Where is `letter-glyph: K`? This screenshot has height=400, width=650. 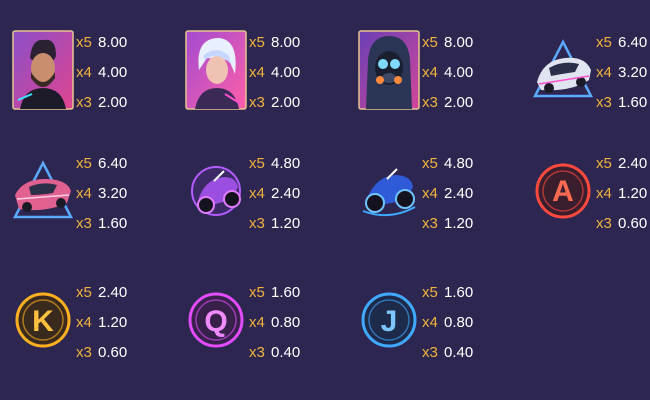 letter-glyph: K is located at coordinates (43, 321).